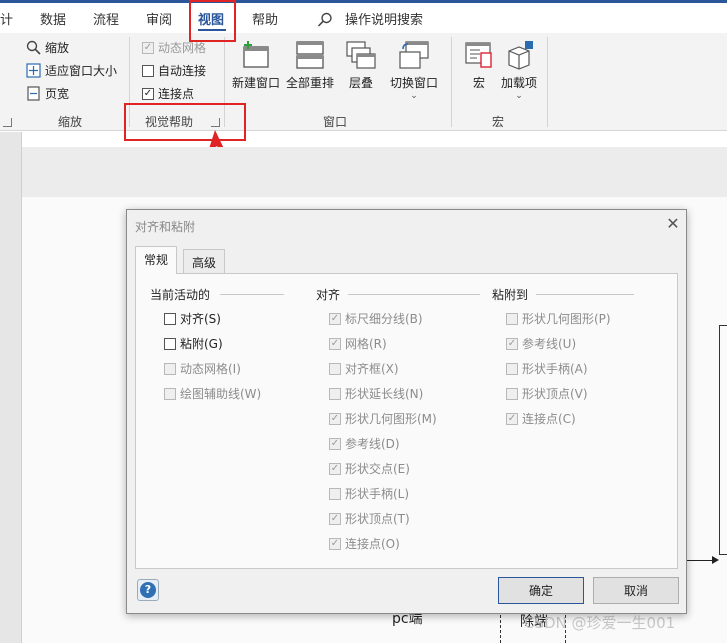 Image resolution: width=727 pixels, height=643 pixels. What do you see at coordinates (376, 393) in the screenshot?
I see `shape-extensions-option: 形状延长线(N)` at bounding box center [376, 393].